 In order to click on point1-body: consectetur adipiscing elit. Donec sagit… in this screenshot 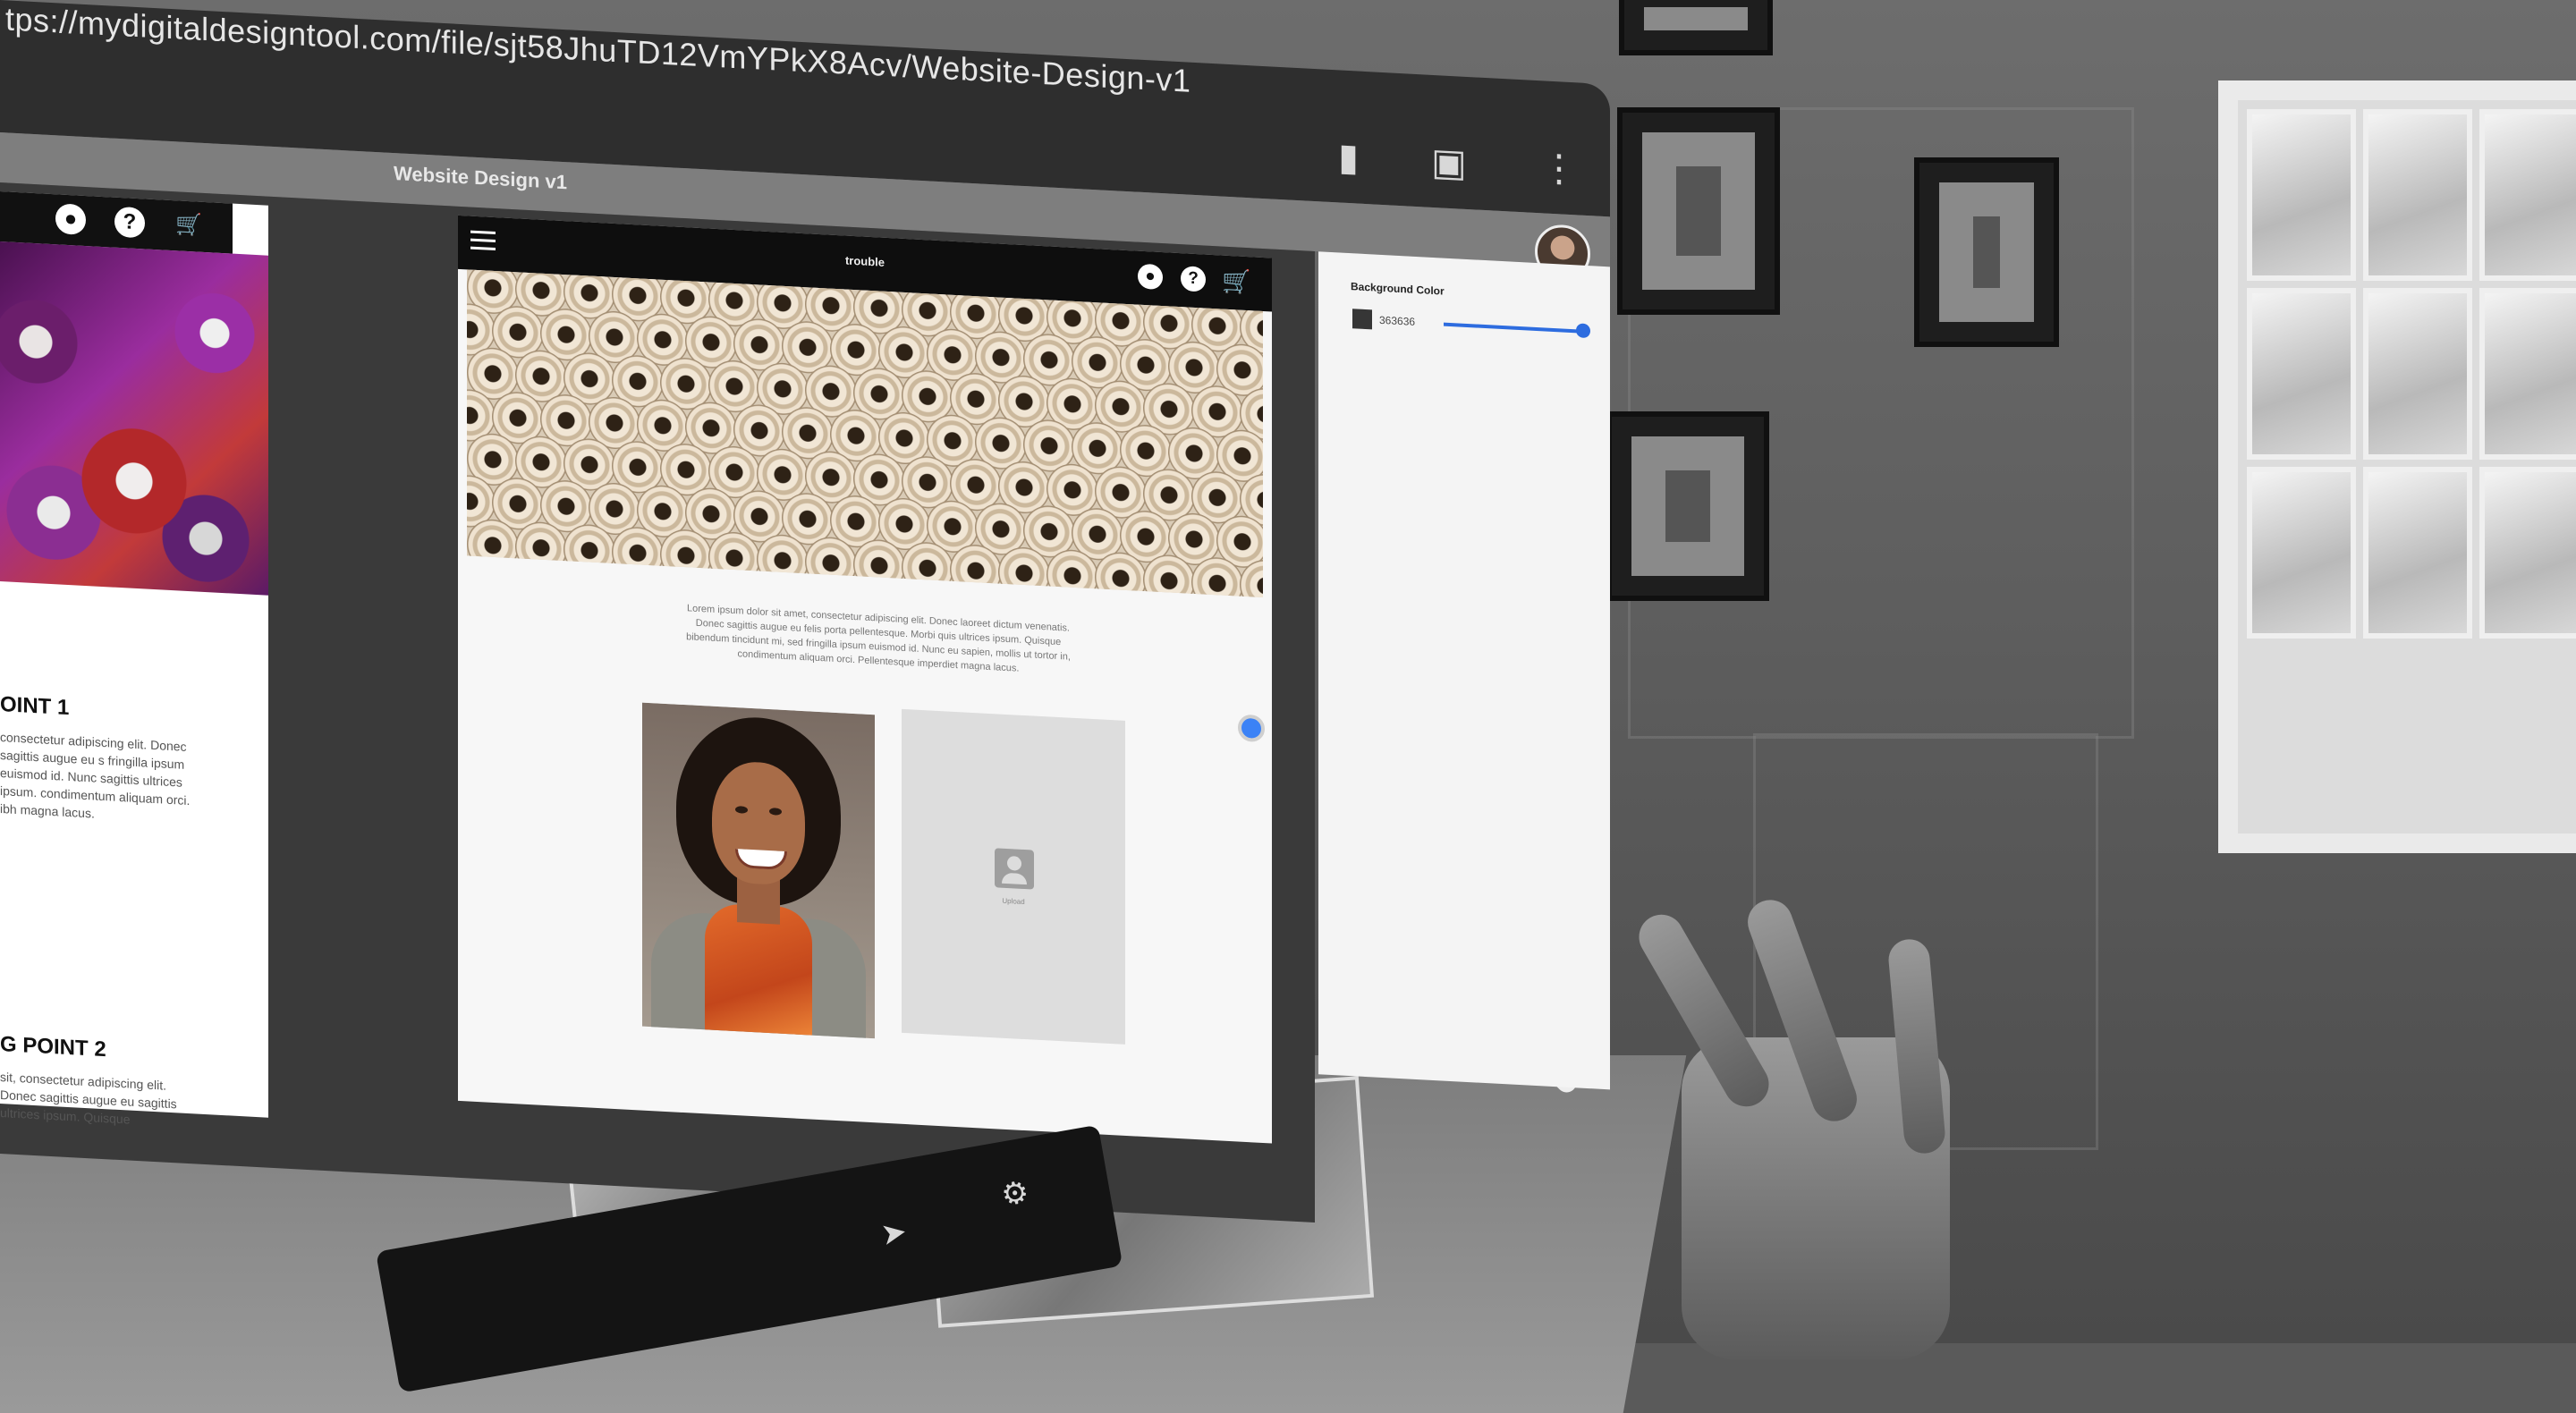, I will do `click(95, 775)`.